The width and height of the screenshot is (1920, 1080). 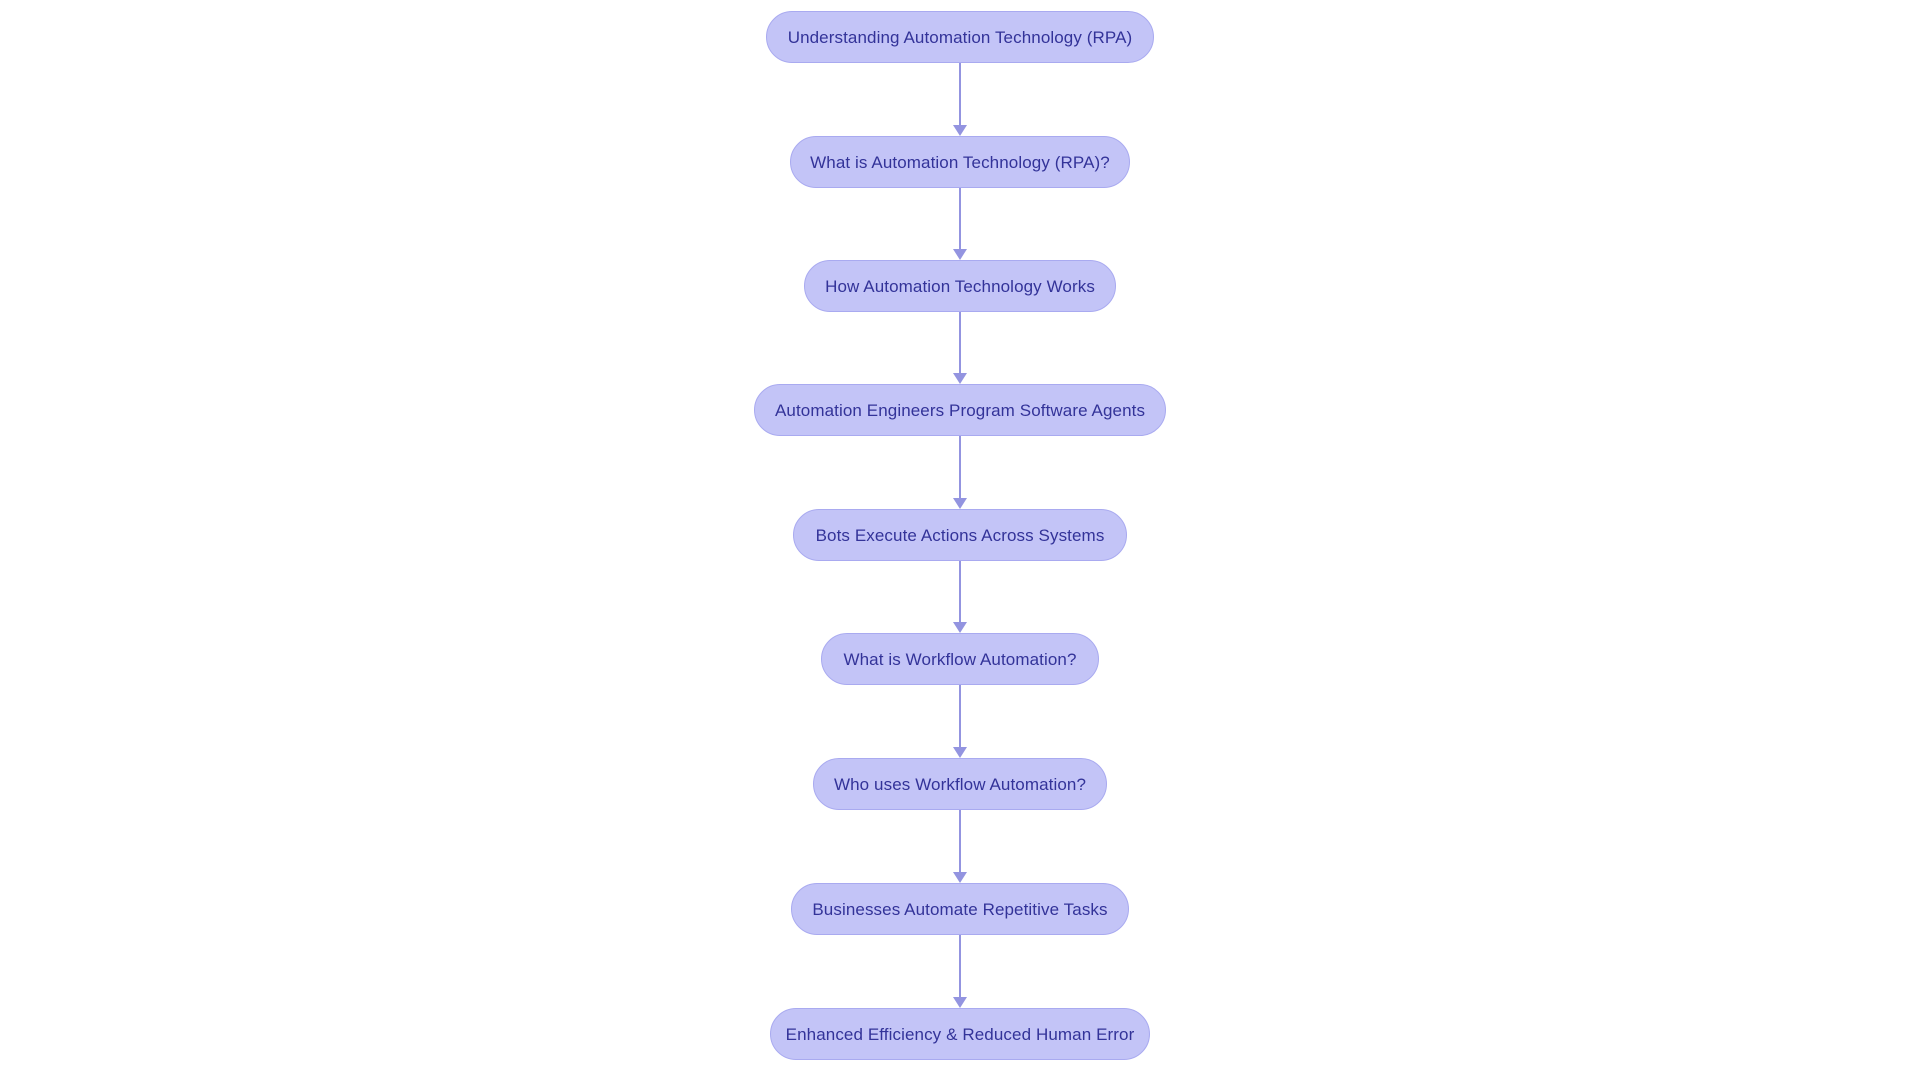 I want to click on flow-node-n5: Bots Execute Actions Across Systems, so click(x=960, y=535).